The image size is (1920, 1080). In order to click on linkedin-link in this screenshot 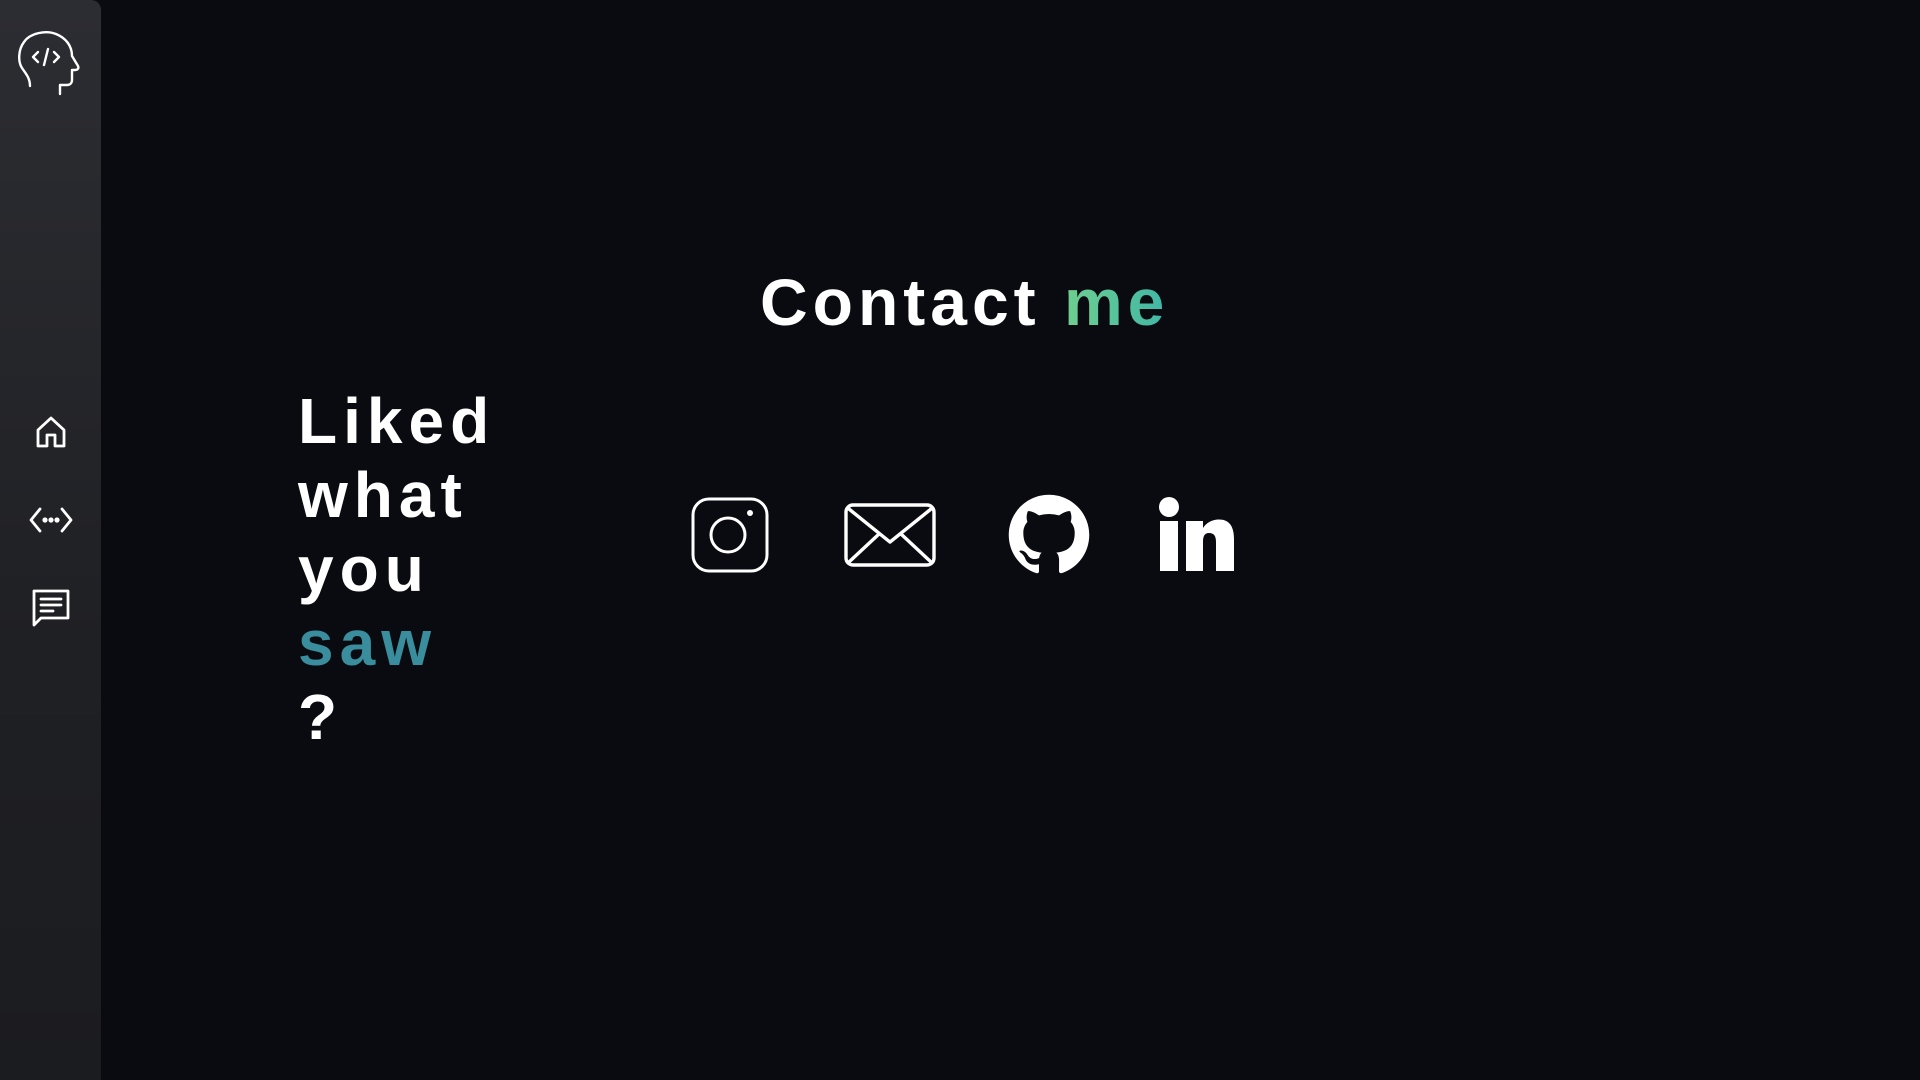, I will do `click(1196, 537)`.